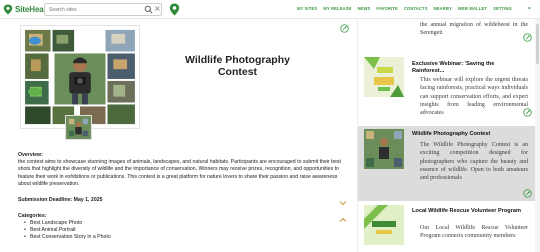  I want to click on list-item: Best Landscape Photo, so click(67, 223).